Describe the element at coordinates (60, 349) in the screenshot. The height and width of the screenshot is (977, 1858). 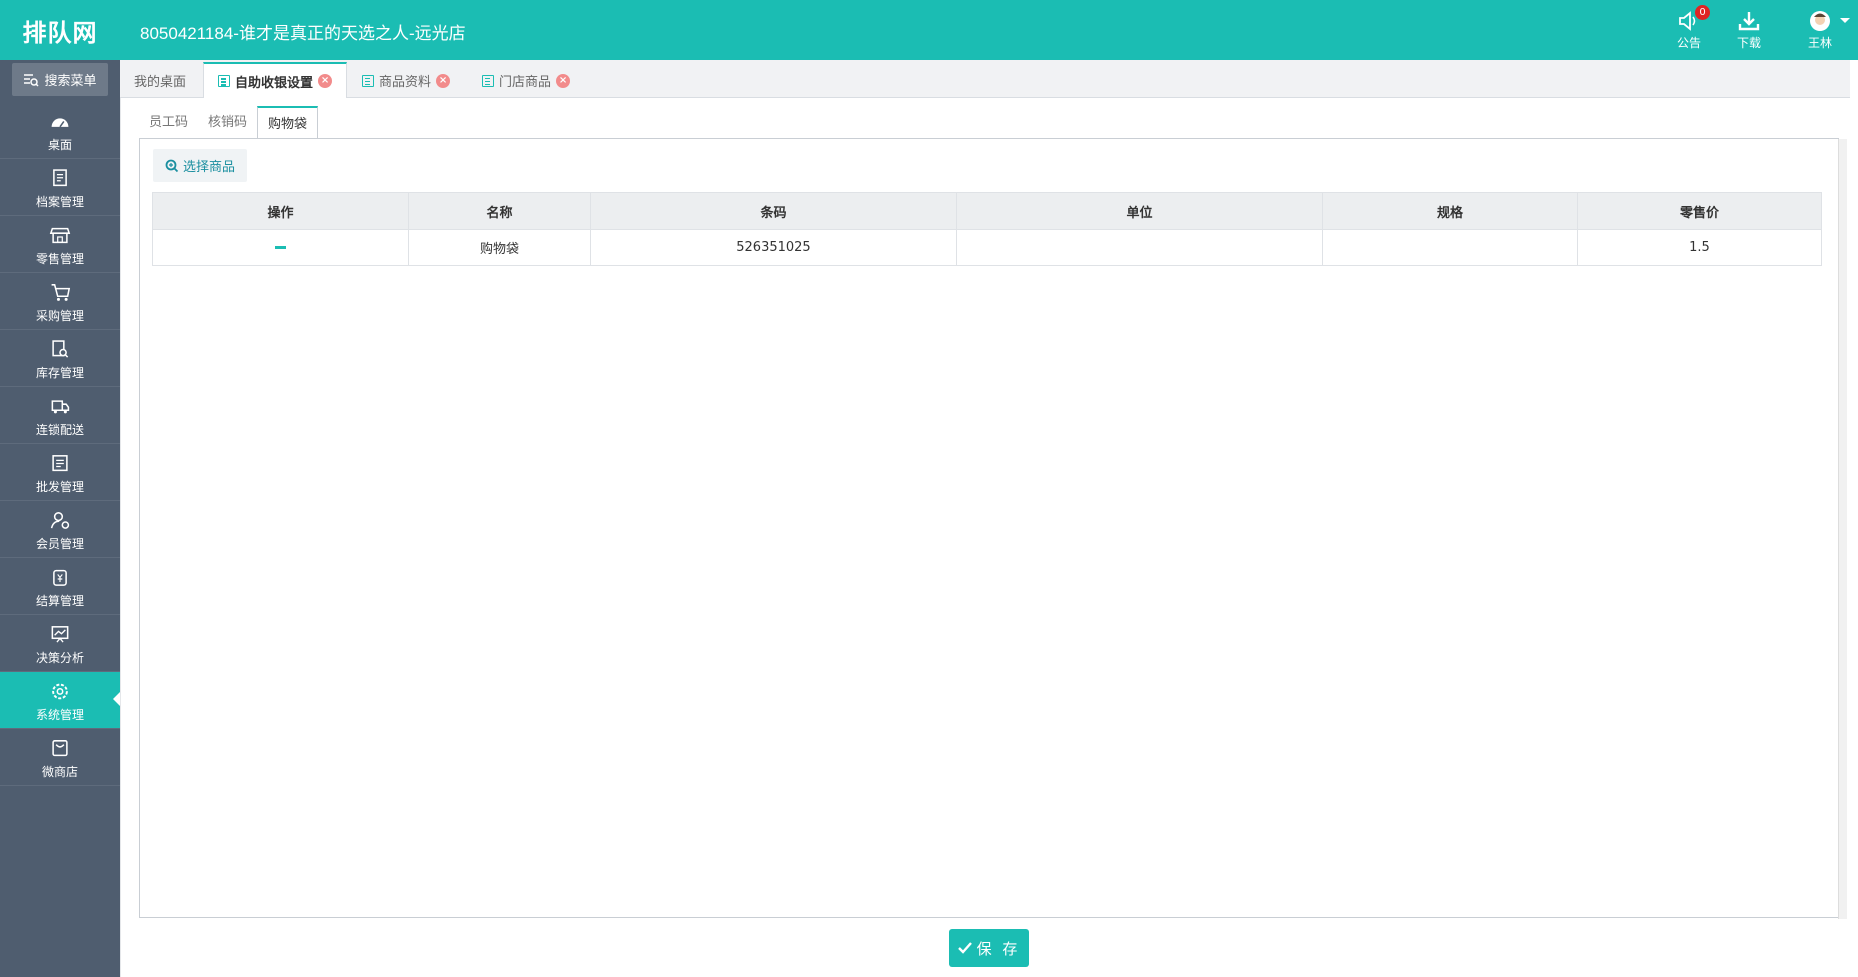
I see `inventory-icon` at that location.